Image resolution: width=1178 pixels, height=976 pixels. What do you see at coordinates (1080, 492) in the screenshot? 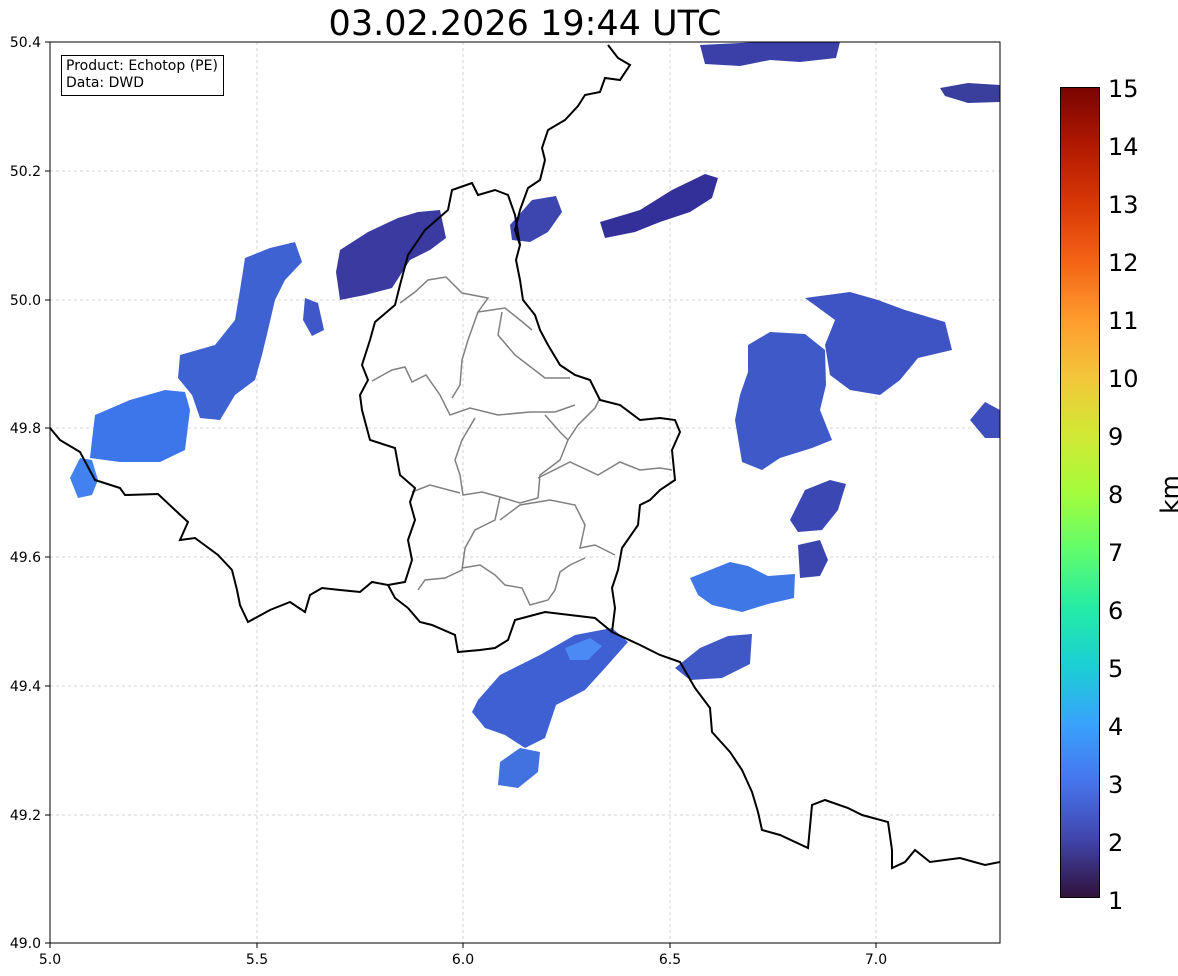
I see `colorbar` at bounding box center [1080, 492].